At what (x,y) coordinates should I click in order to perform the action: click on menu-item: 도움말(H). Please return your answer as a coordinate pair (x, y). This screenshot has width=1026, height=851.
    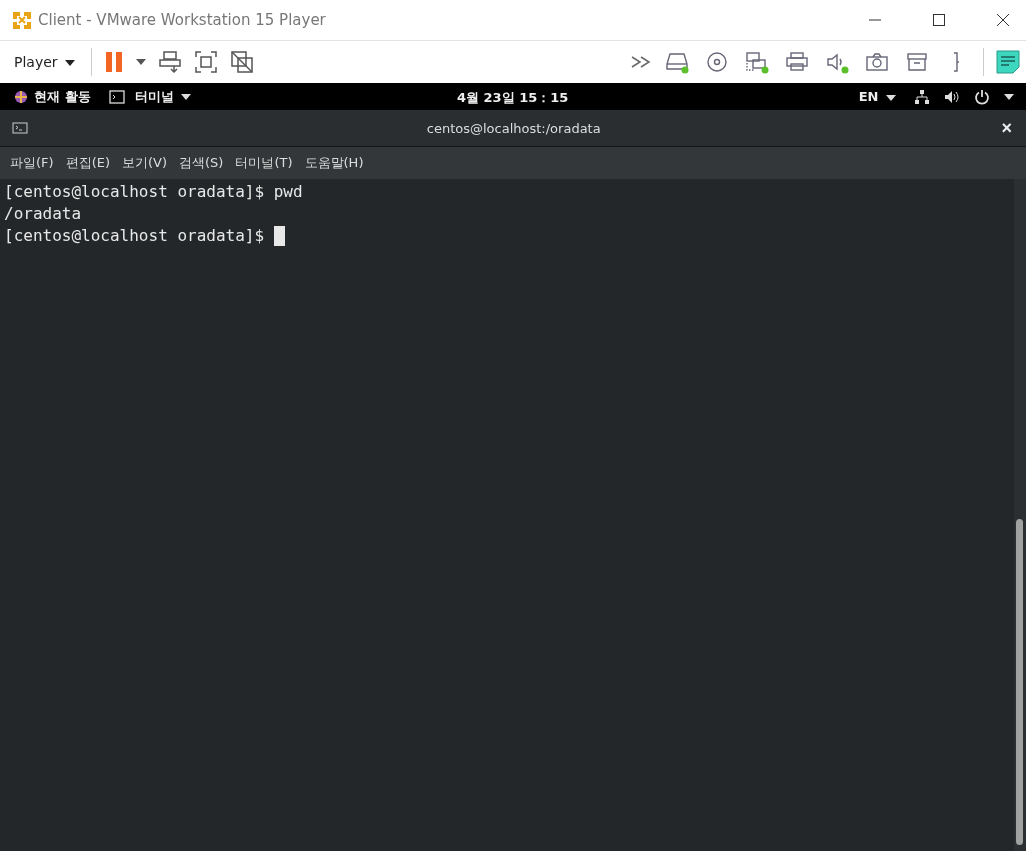
    Looking at the image, I should click on (334, 163).